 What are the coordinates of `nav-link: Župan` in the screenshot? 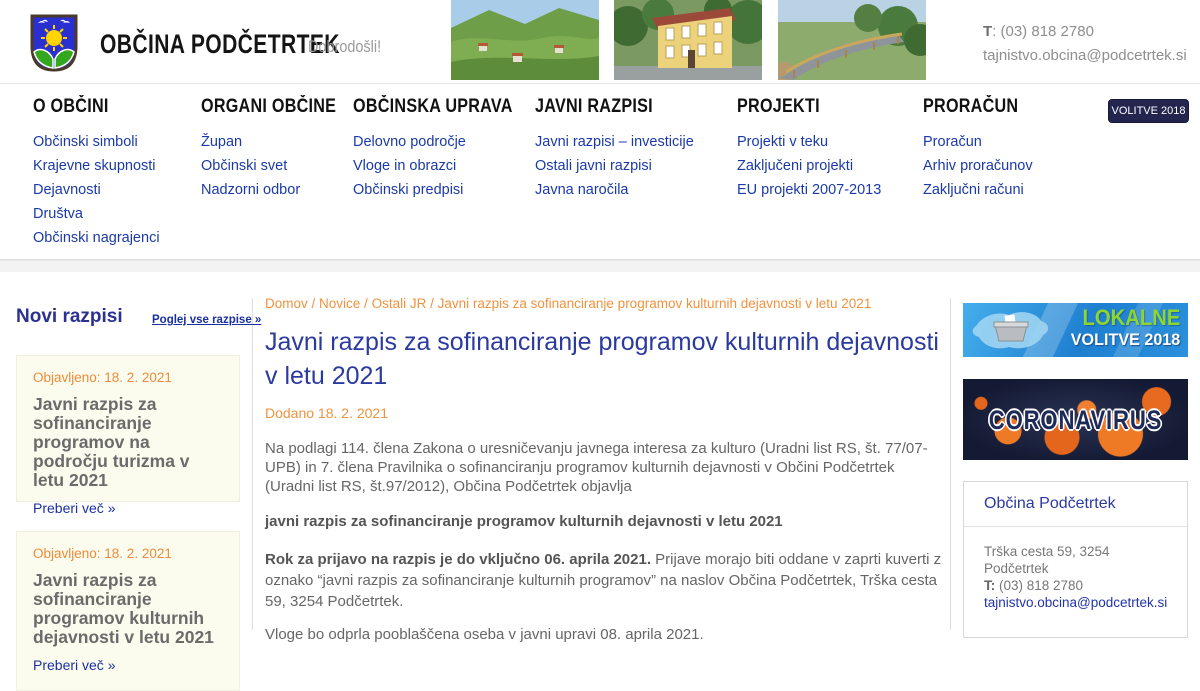 It's located at (280, 142).